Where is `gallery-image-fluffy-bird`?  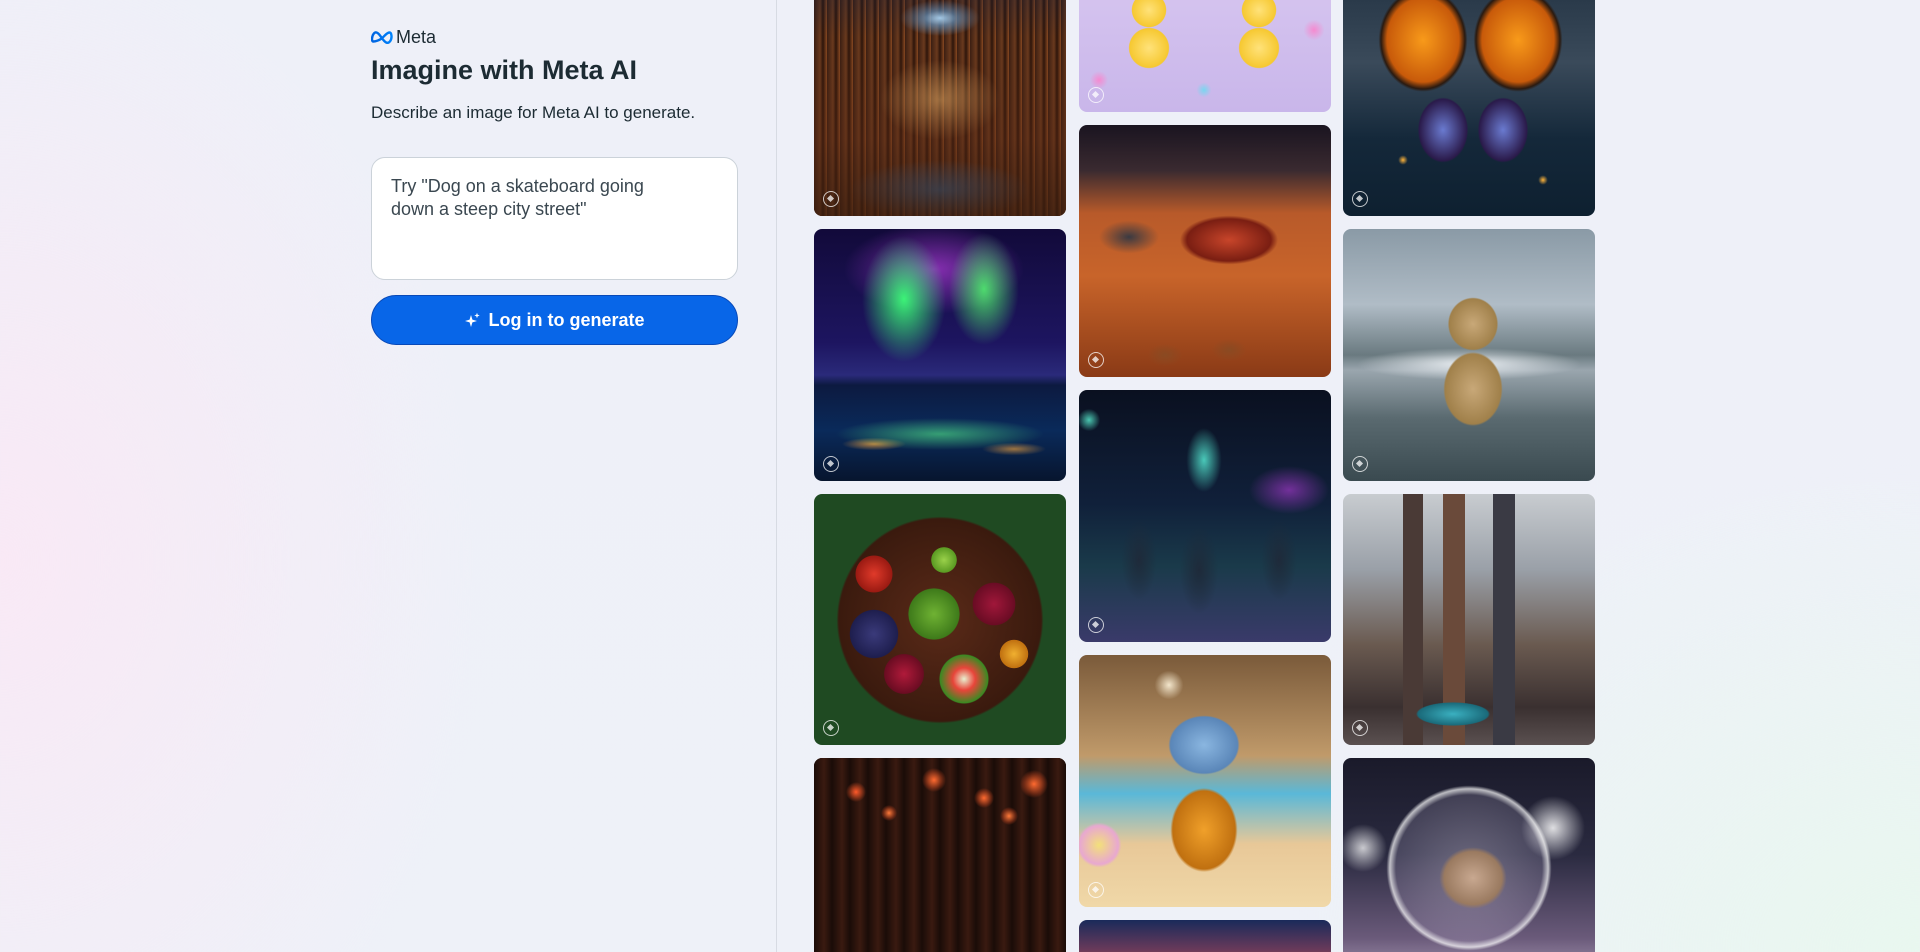 gallery-image-fluffy-bird is located at coordinates (1205, 781).